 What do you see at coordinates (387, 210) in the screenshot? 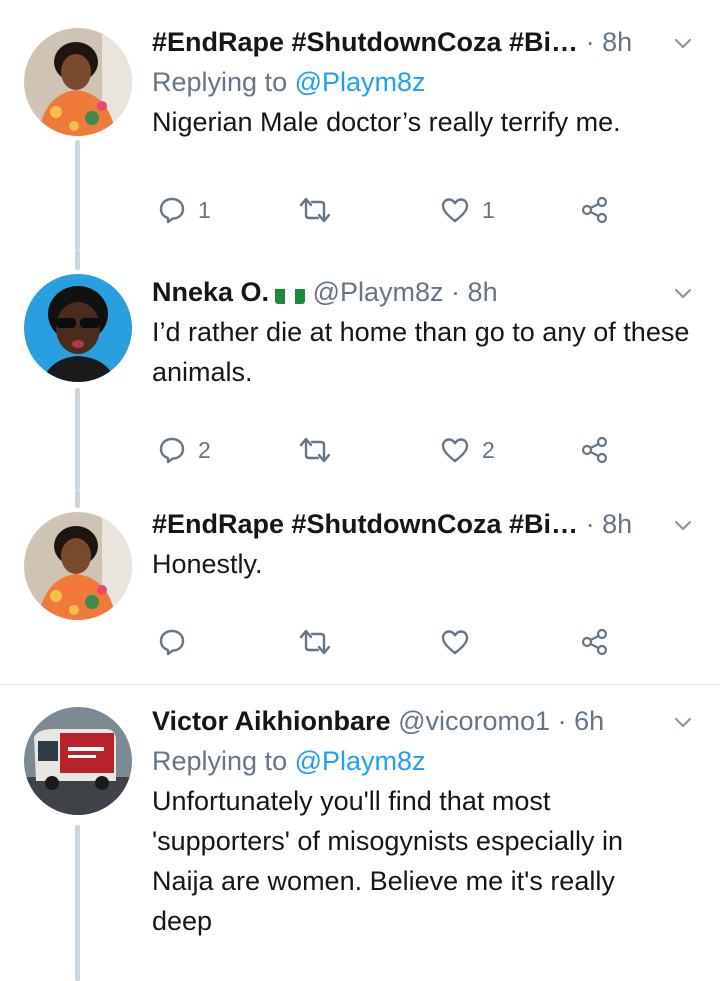
I see `tweet-actions: 1 1` at bounding box center [387, 210].